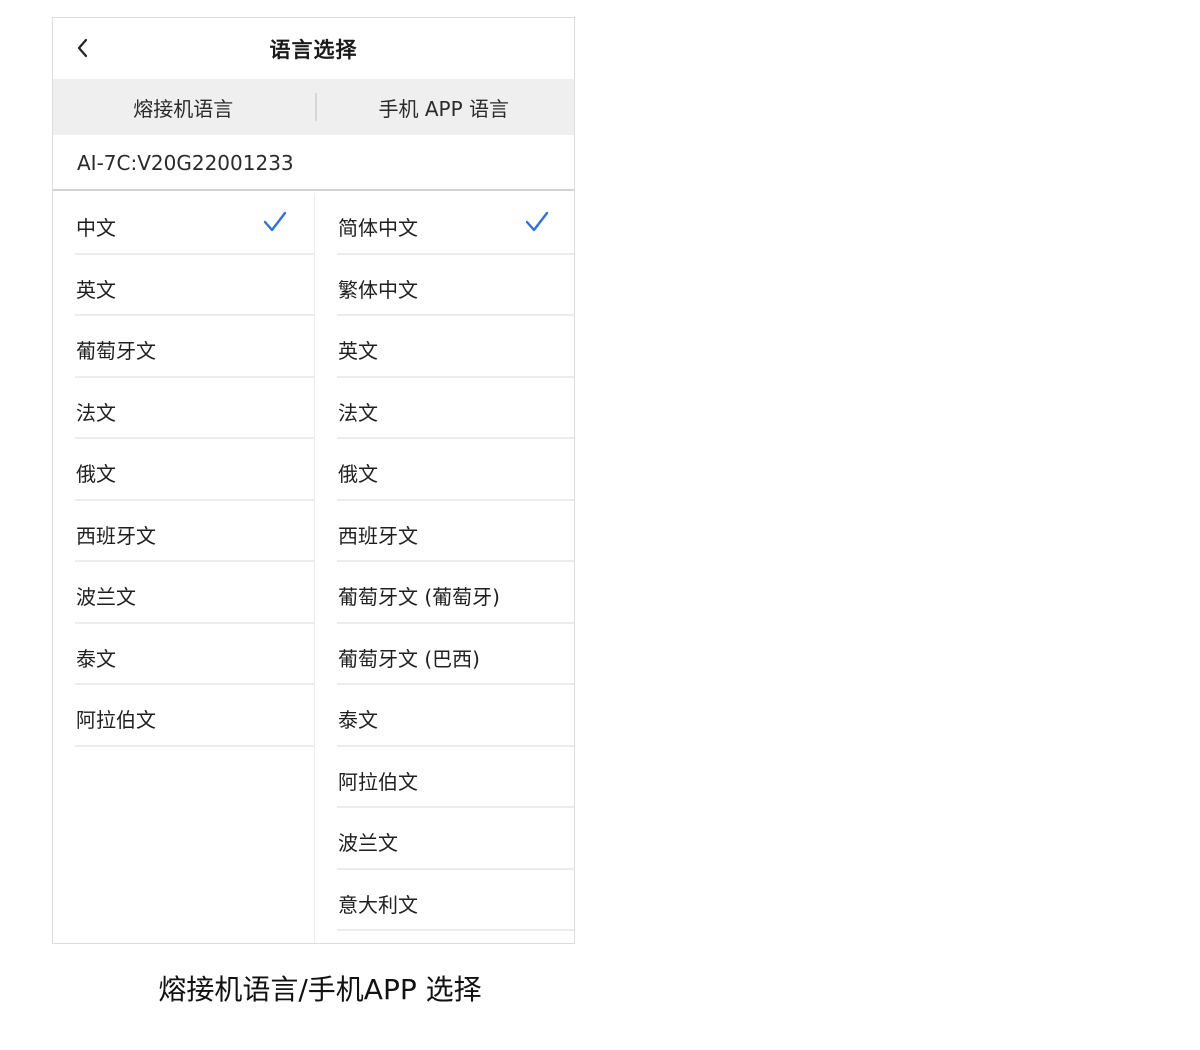 The image size is (1200, 1050). Describe the element at coordinates (409, 658) in the screenshot. I see `app-language-item-label: 葡萄牙文 (巴西)` at that location.